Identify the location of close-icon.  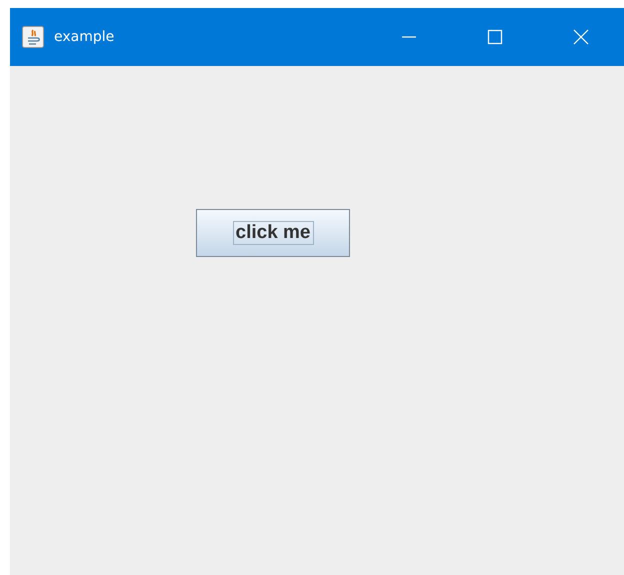
(581, 37).